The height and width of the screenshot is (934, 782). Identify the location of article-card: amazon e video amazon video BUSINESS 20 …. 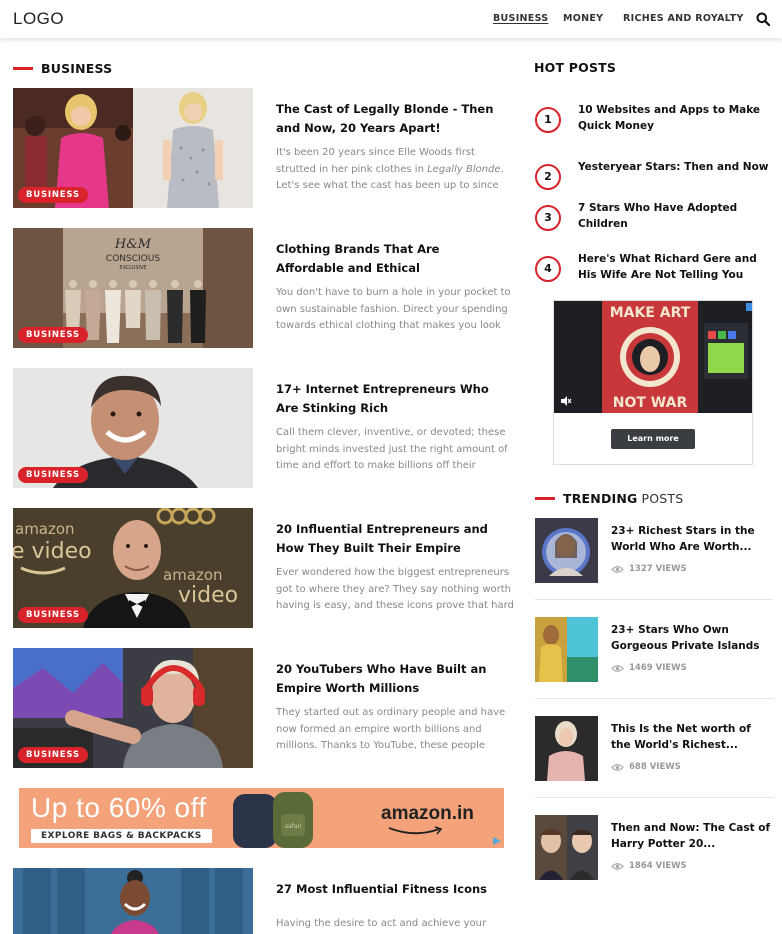
(263, 568).